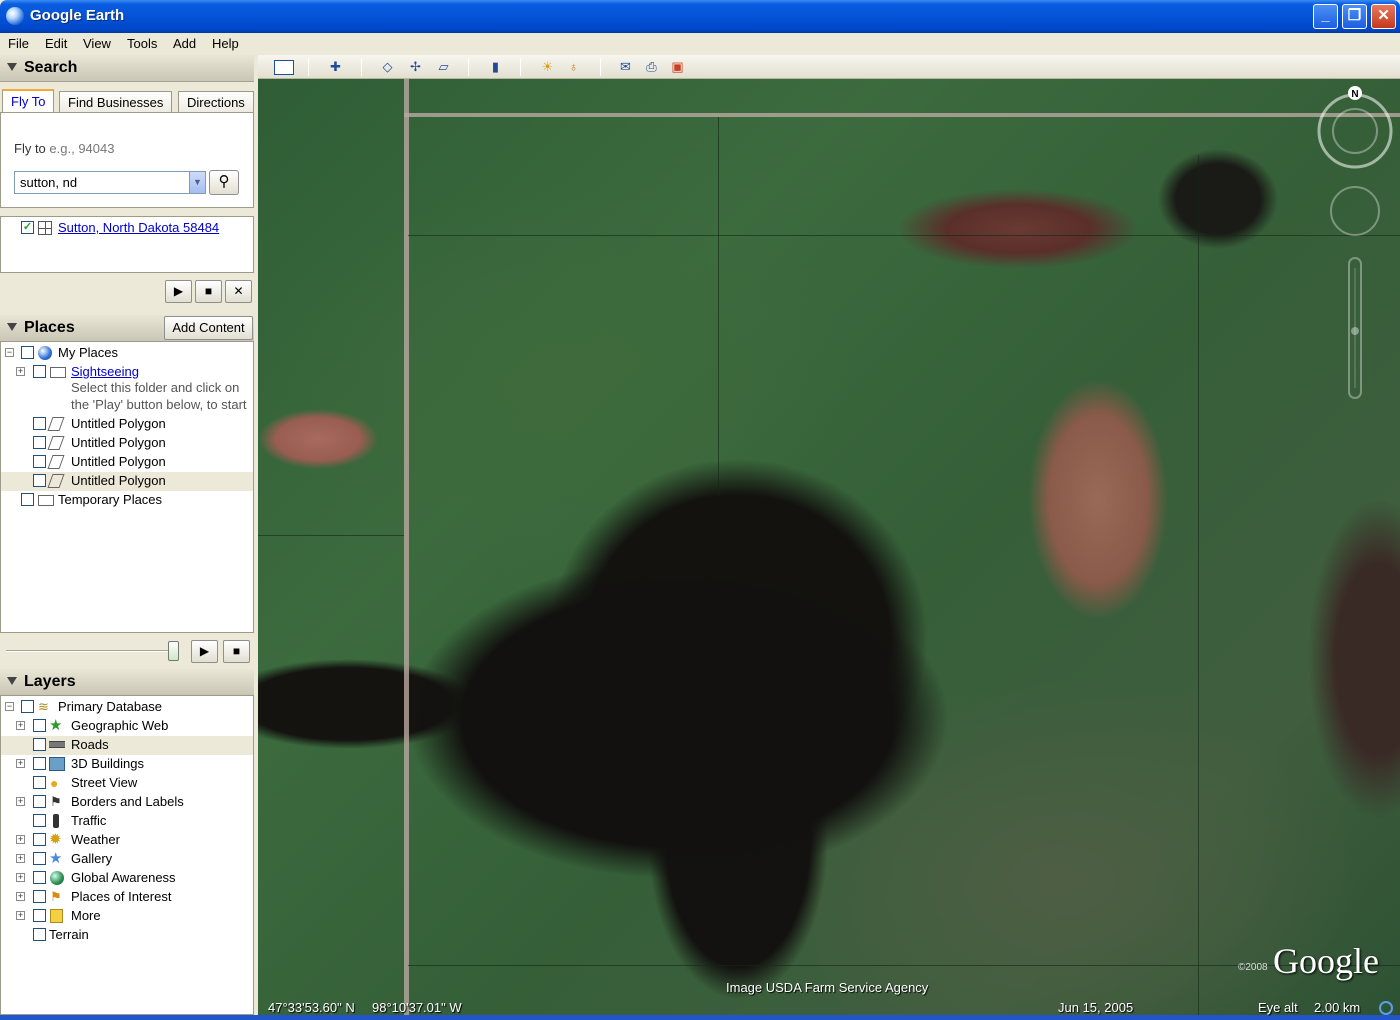  I want to click on polygon-tool-icon: ◇, so click(387, 67).